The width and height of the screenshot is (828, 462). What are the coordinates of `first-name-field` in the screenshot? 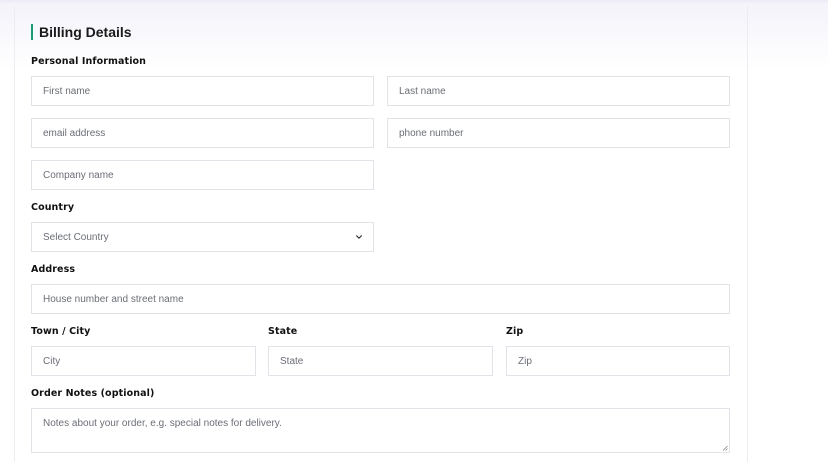 It's located at (202, 91).